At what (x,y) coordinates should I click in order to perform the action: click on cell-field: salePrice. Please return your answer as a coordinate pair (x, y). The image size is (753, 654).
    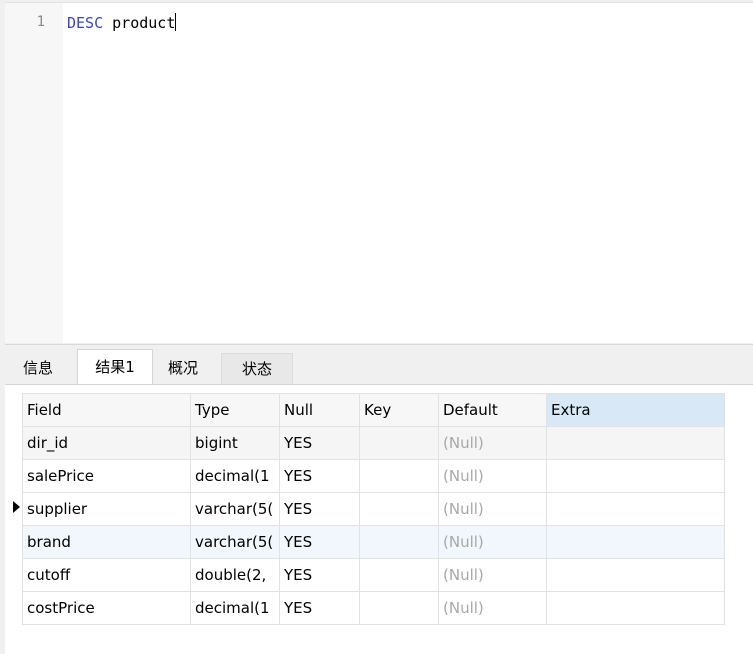
    Looking at the image, I should click on (106, 476).